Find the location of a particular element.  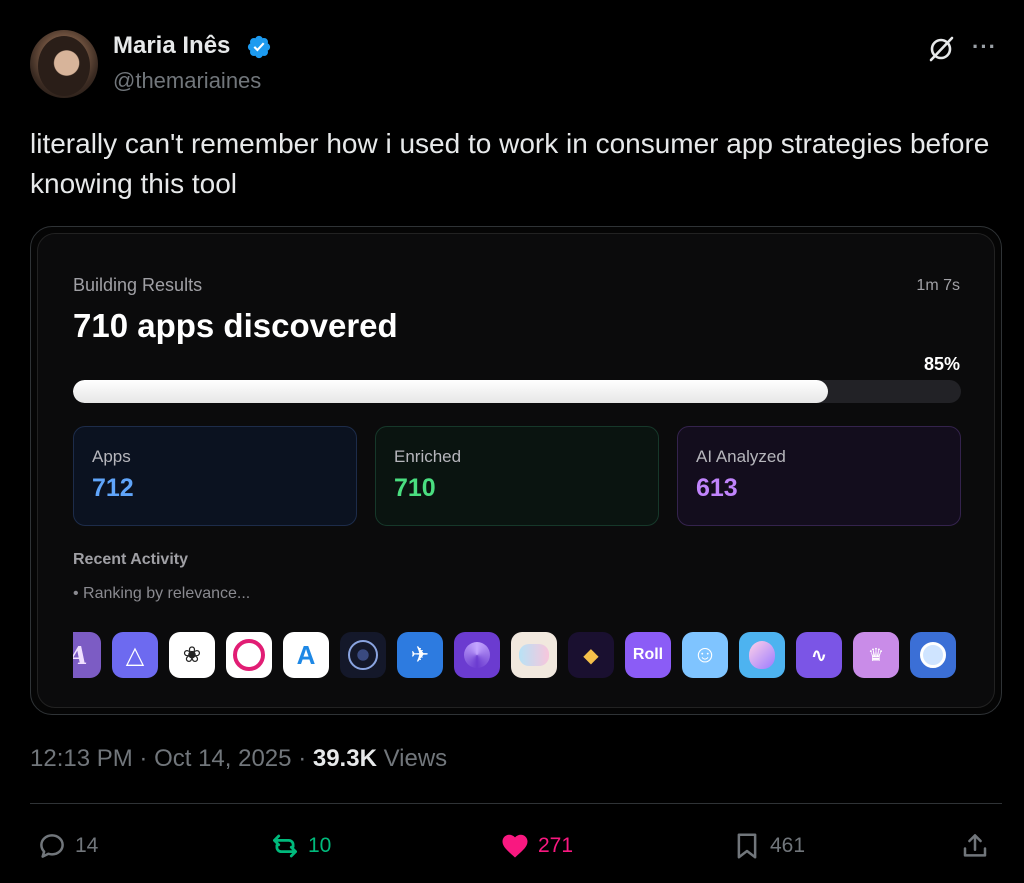

smiley-app-icon: ☺ is located at coordinates (705, 655).